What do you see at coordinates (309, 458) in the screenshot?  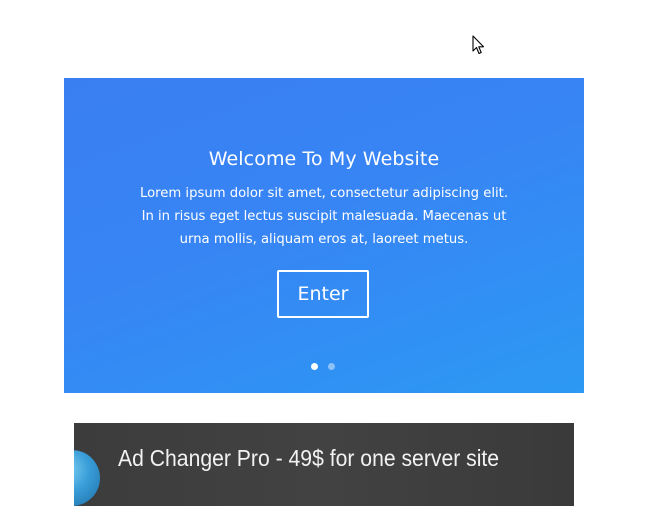 I see `ad-banner-text: Ad Changer Pro - 49$ for one server site` at bounding box center [309, 458].